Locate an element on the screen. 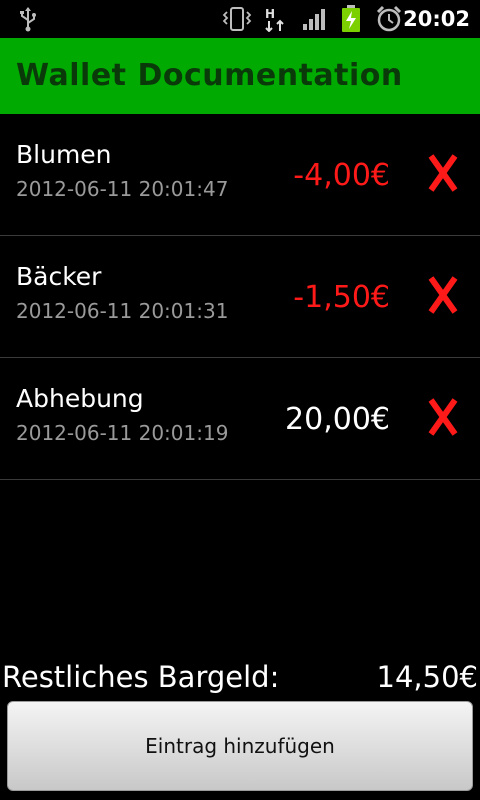 This screenshot has height=800, width=480. signal-icon is located at coordinates (314, 19).